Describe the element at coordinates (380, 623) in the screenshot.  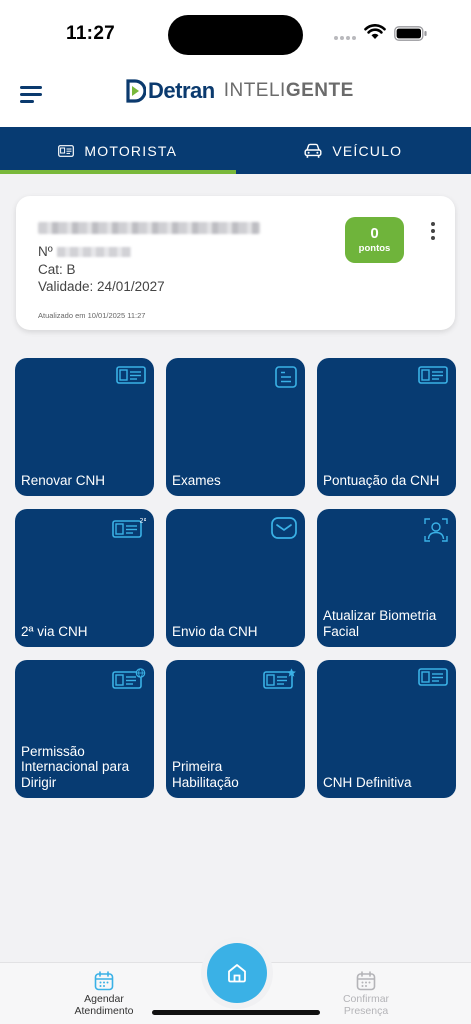
I see `service-label: Atualizar Biometria Facial` at that location.